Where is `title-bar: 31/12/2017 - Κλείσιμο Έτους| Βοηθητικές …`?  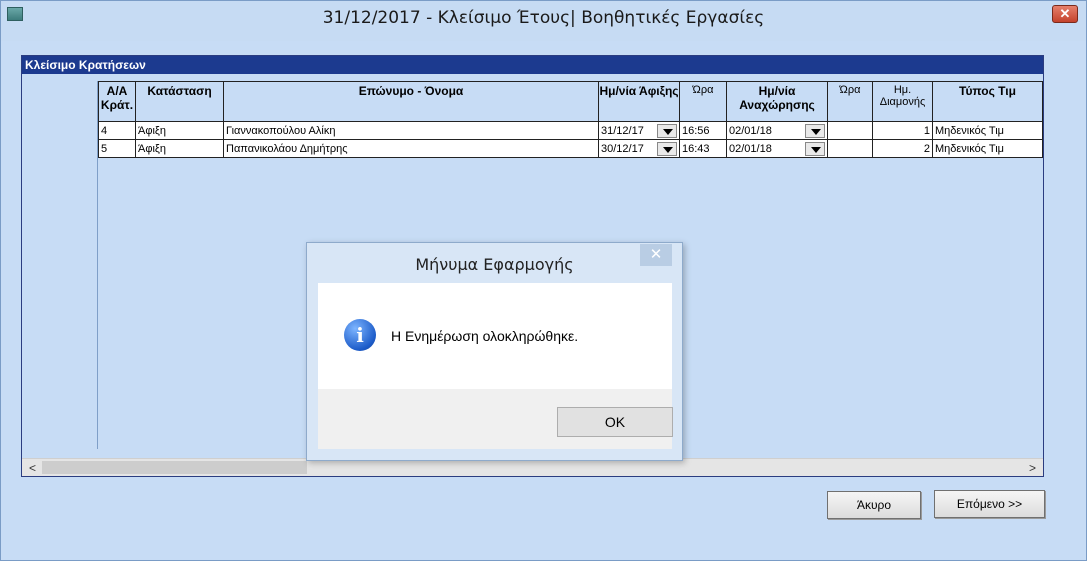 title-bar: 31/12/2017 - Κλείσιμο Έτους| Βοηθητικές … is located at coordinates (543, 21).